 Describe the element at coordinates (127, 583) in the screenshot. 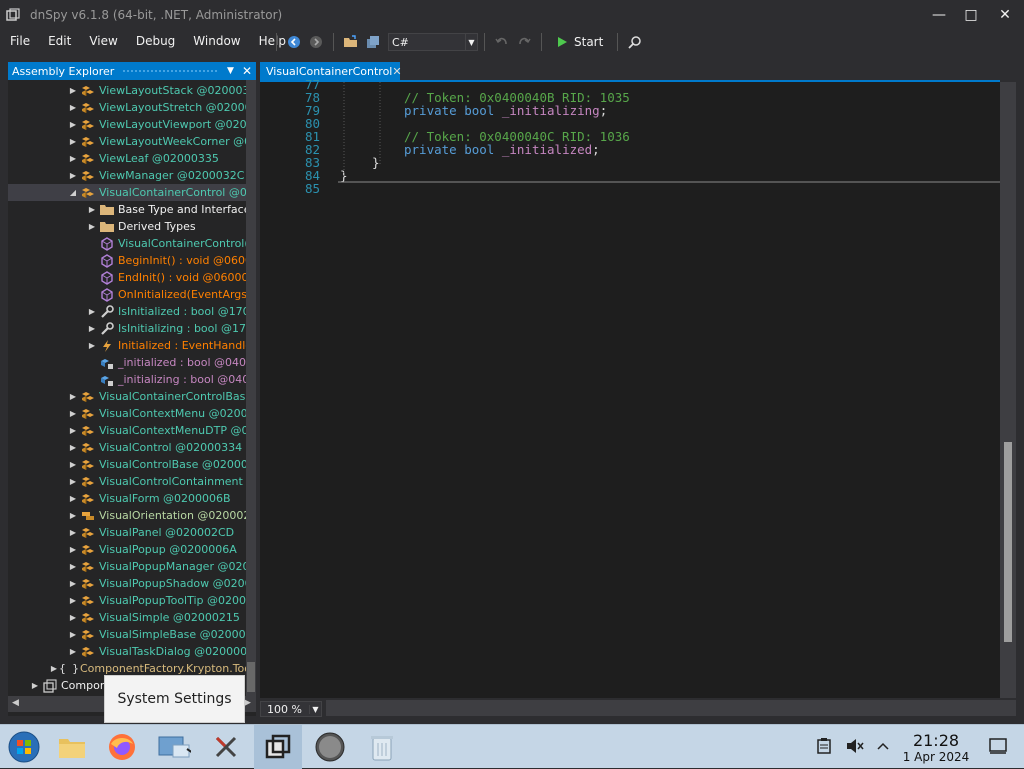

I see `tree-item: ▶ VisualPopupShadow @02000` at that location.